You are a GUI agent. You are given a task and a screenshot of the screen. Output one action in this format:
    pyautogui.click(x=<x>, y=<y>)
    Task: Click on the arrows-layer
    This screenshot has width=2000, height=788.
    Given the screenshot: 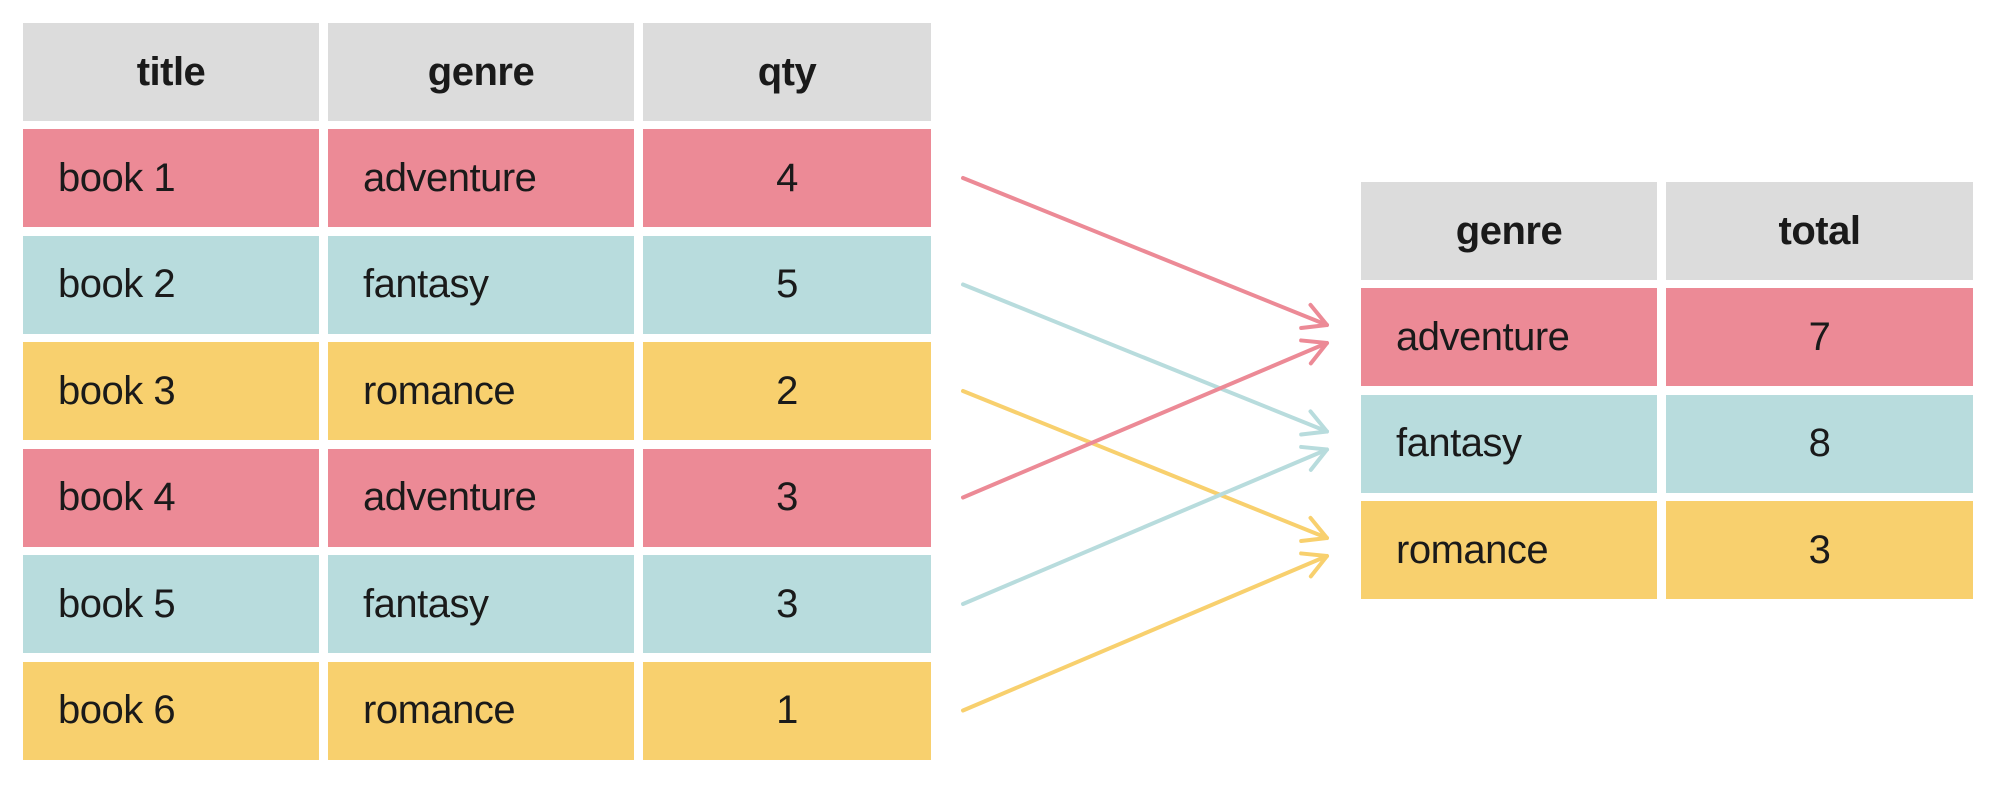 What is the action you would take?
    pyautogui.click(x=1145, y=444)
    